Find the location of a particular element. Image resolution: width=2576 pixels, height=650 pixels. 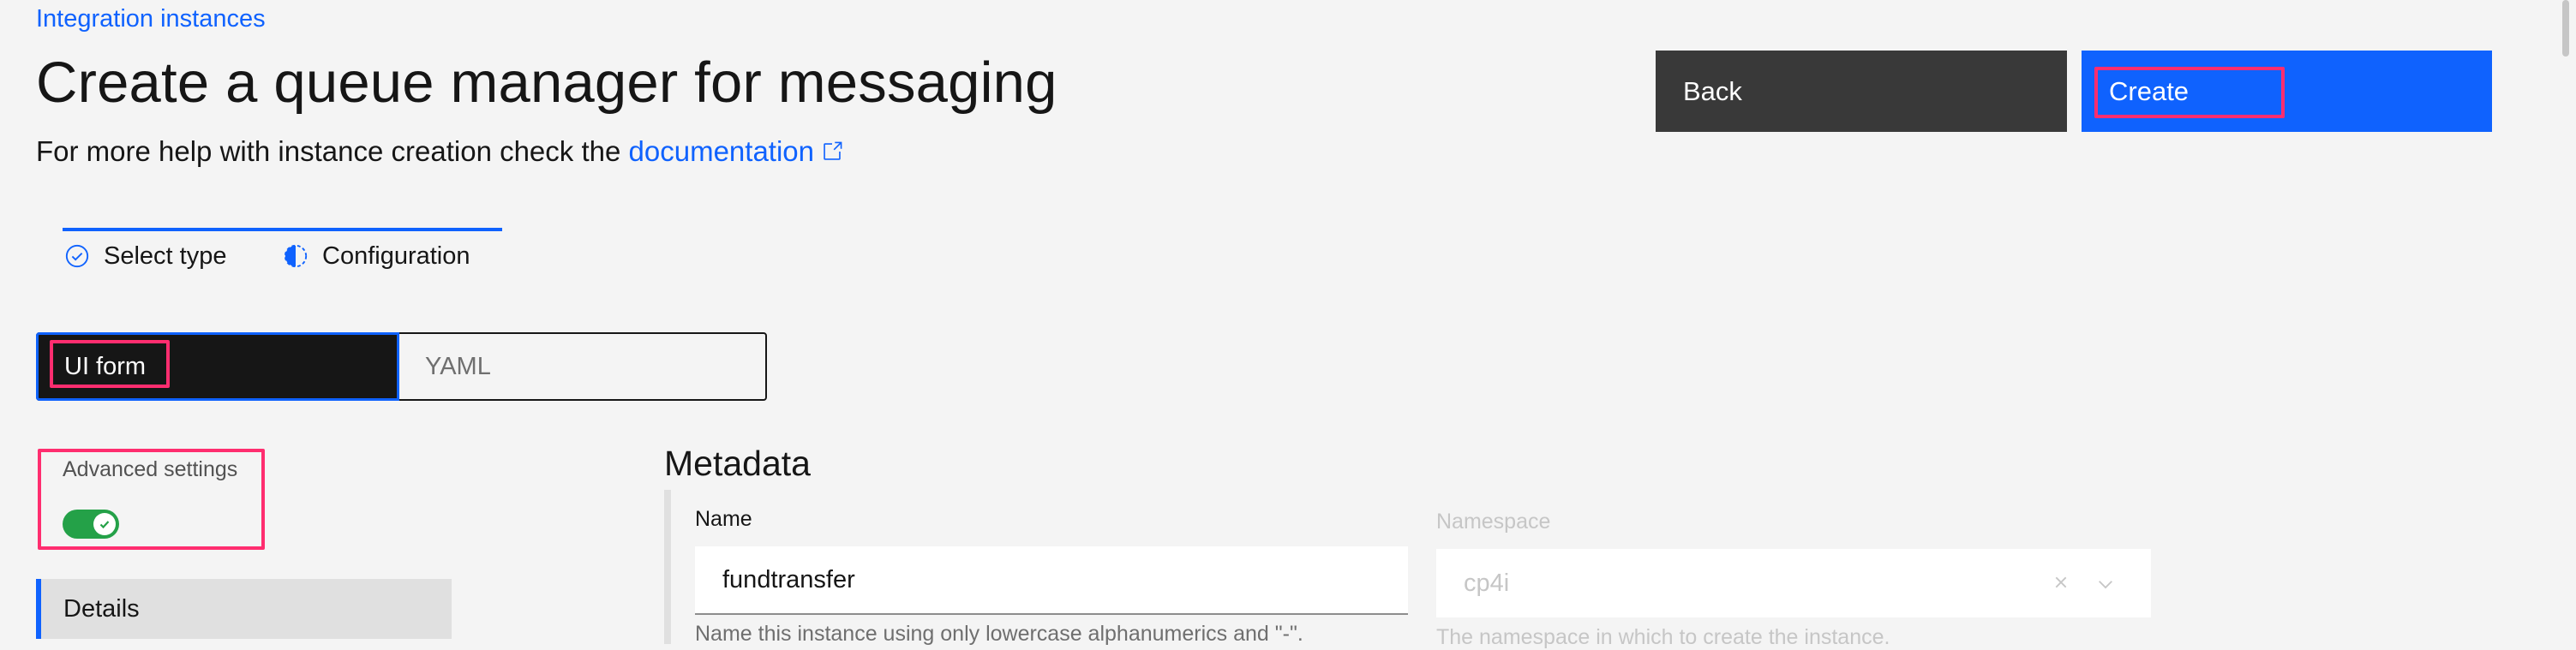

toggle-knob is located at coordinates (104, 524).